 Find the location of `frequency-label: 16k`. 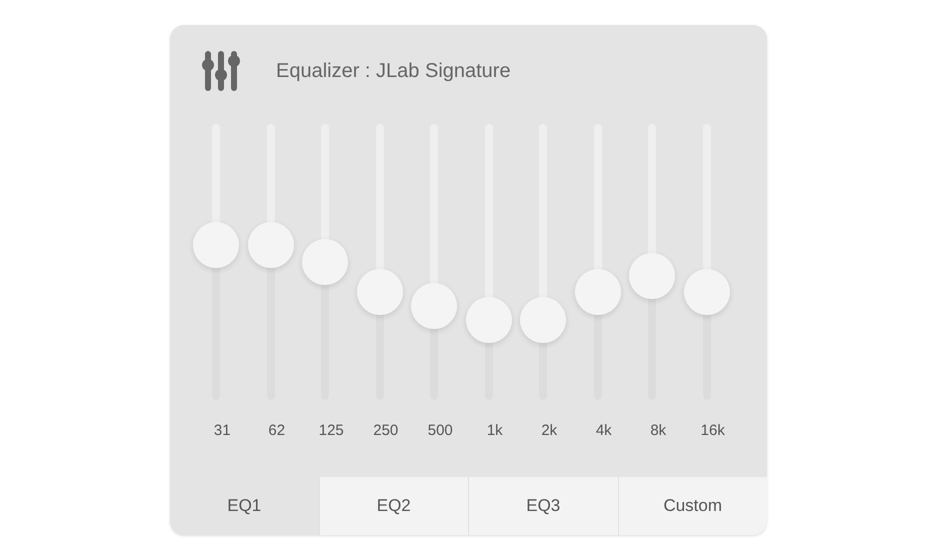

frequency-label: 16k is located at coordinates (712, 431).